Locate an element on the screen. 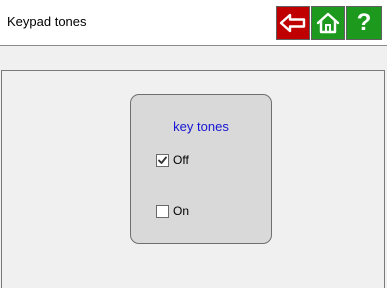  checkmark-icon is located at coordinates (162, 160).